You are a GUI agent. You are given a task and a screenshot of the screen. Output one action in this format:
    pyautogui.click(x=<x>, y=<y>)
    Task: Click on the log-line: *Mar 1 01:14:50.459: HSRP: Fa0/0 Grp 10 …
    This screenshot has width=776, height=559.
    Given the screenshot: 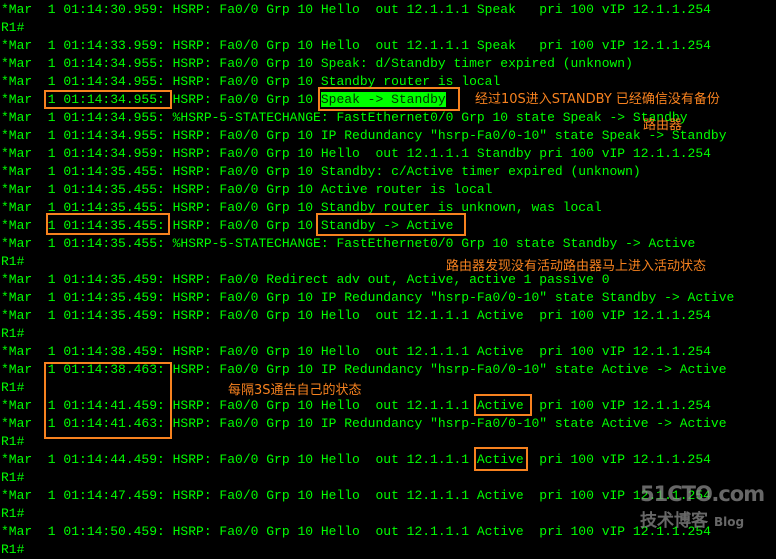 What is the action you would take?
    pyautogui.click(x=356, y=531)
    